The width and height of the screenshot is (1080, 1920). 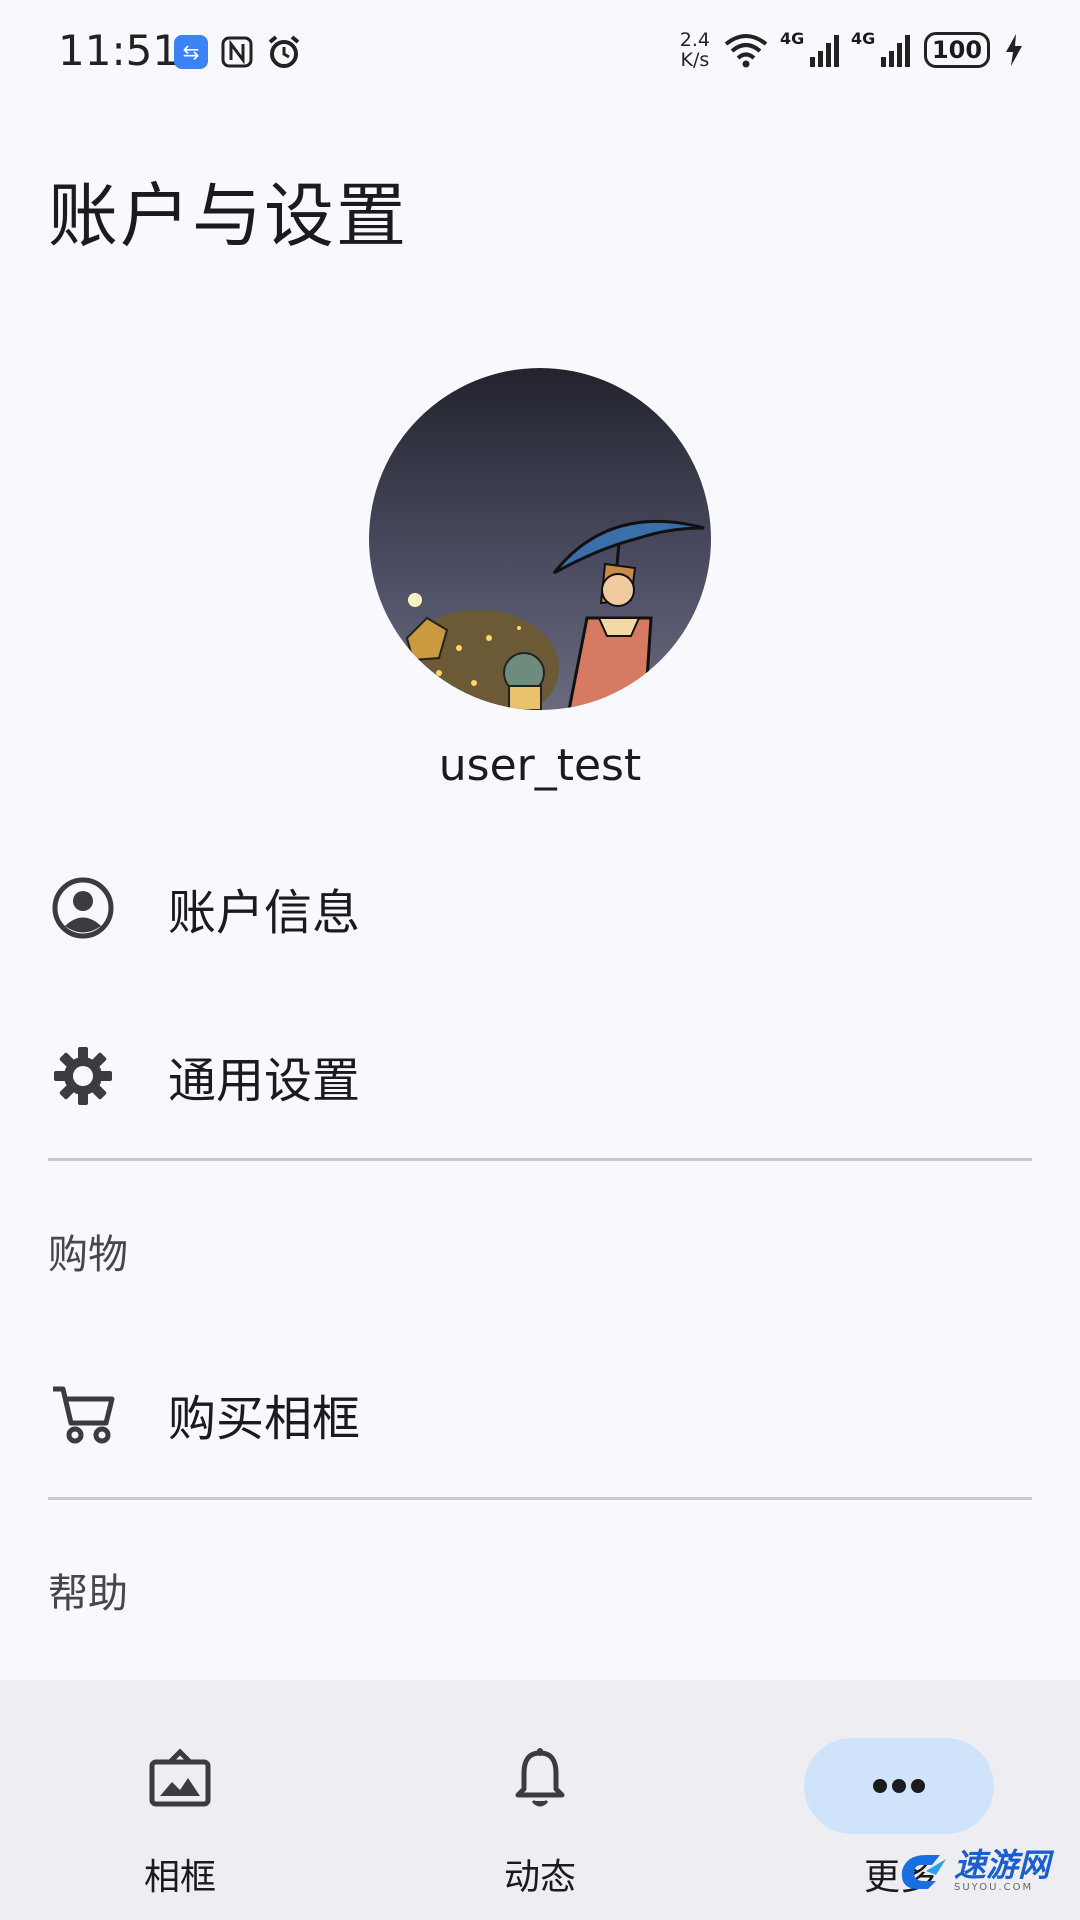 What do you see at coordinates (237, 52) in the screenshot?
I see `nfc-icon` at bounding box center [237, 52].